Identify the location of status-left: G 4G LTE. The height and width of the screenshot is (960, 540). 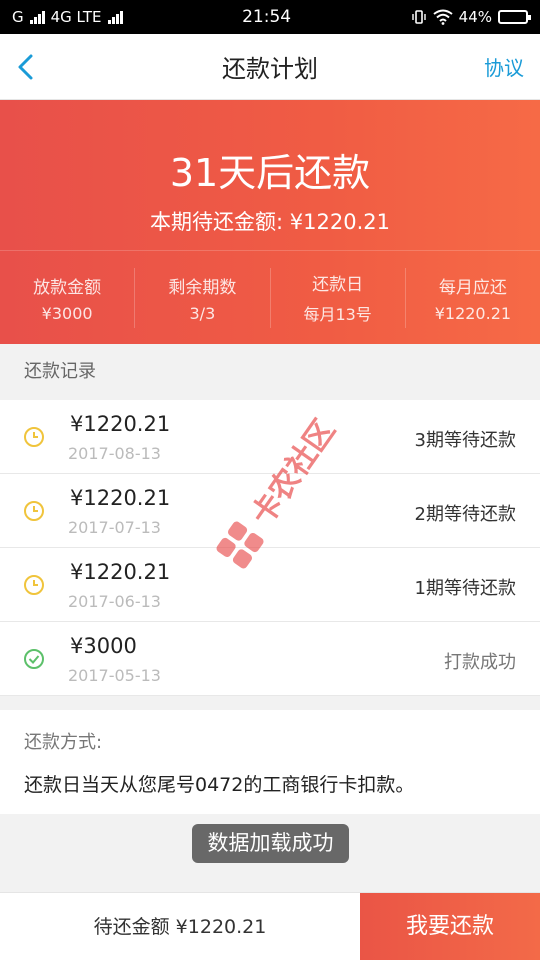
(67, 17).